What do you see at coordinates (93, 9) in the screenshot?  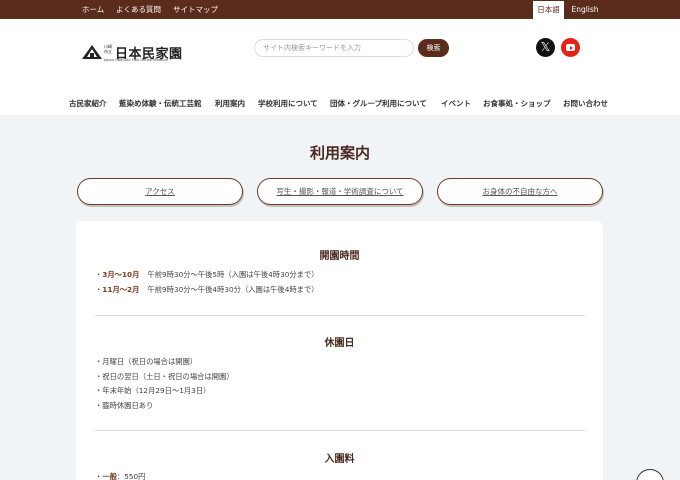 I see `home-link: ホーム` at bounding box center [93, 9].